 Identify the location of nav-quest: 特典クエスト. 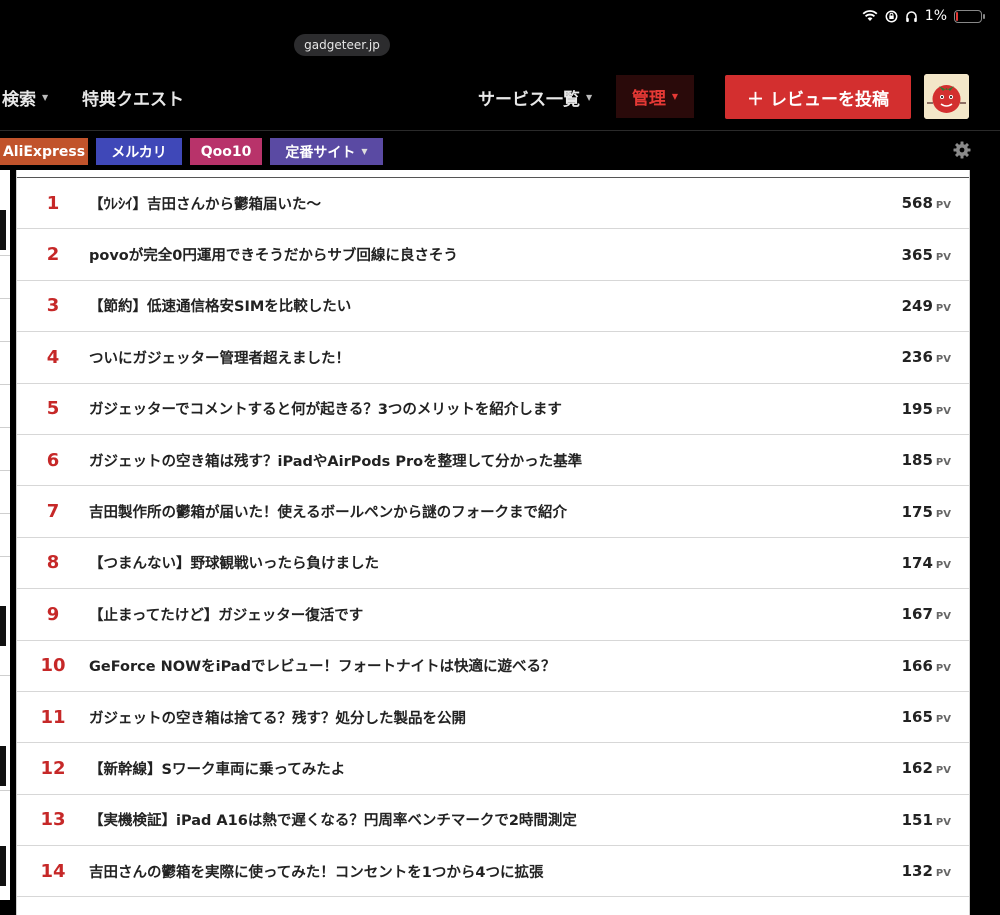
(133, 97).